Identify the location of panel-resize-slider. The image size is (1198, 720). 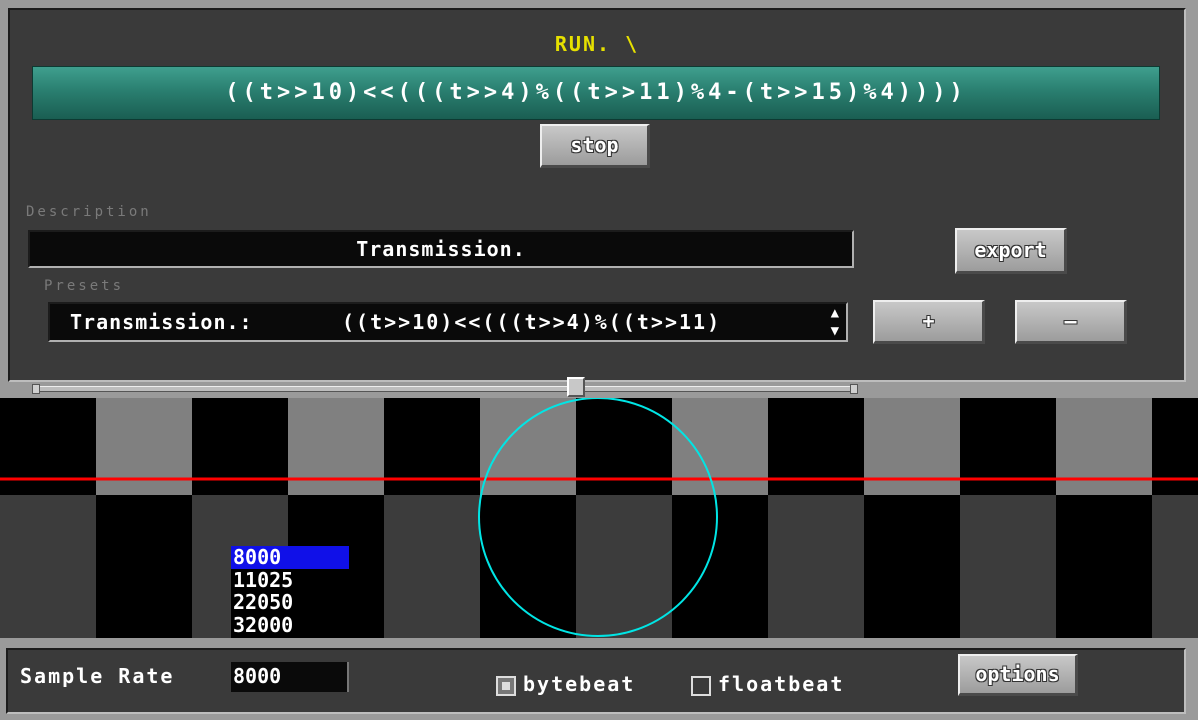
(445, 389).